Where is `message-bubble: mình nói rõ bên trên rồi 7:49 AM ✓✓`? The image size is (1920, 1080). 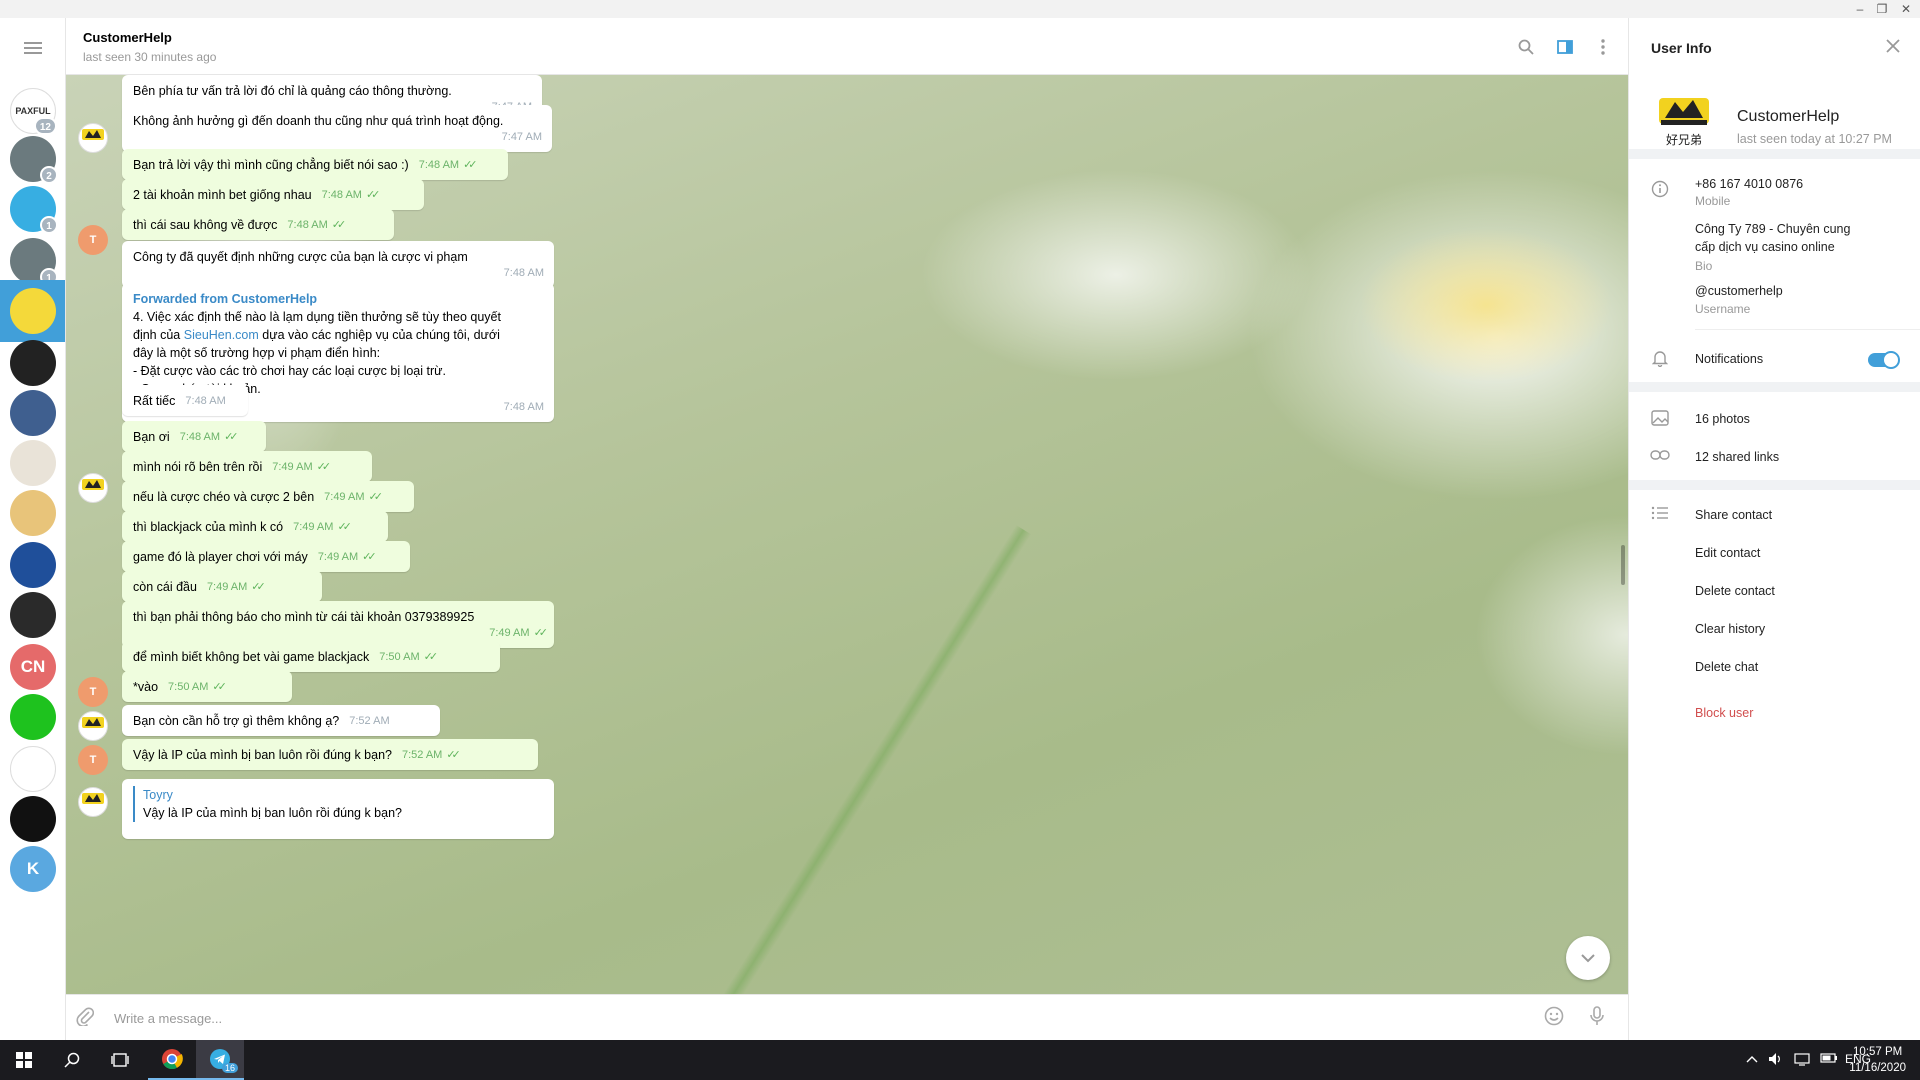
message-bubble: mình nói rõ bên trên rồi 7:49 AM ✓✓ is located at coordinates (247, 466).